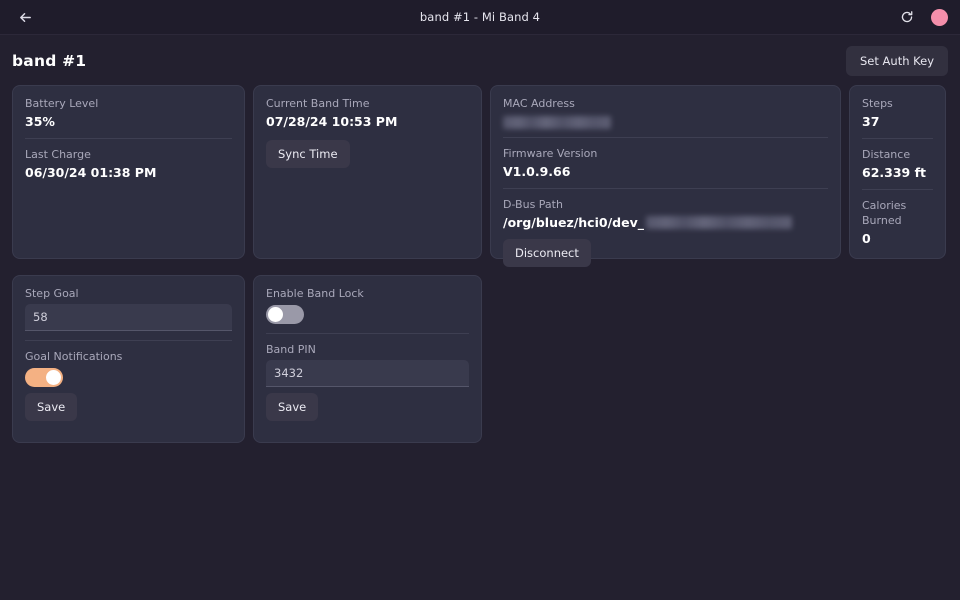 This screenshot has width=960, height=600. I want to click on step-goal-input, so click(128, 317).